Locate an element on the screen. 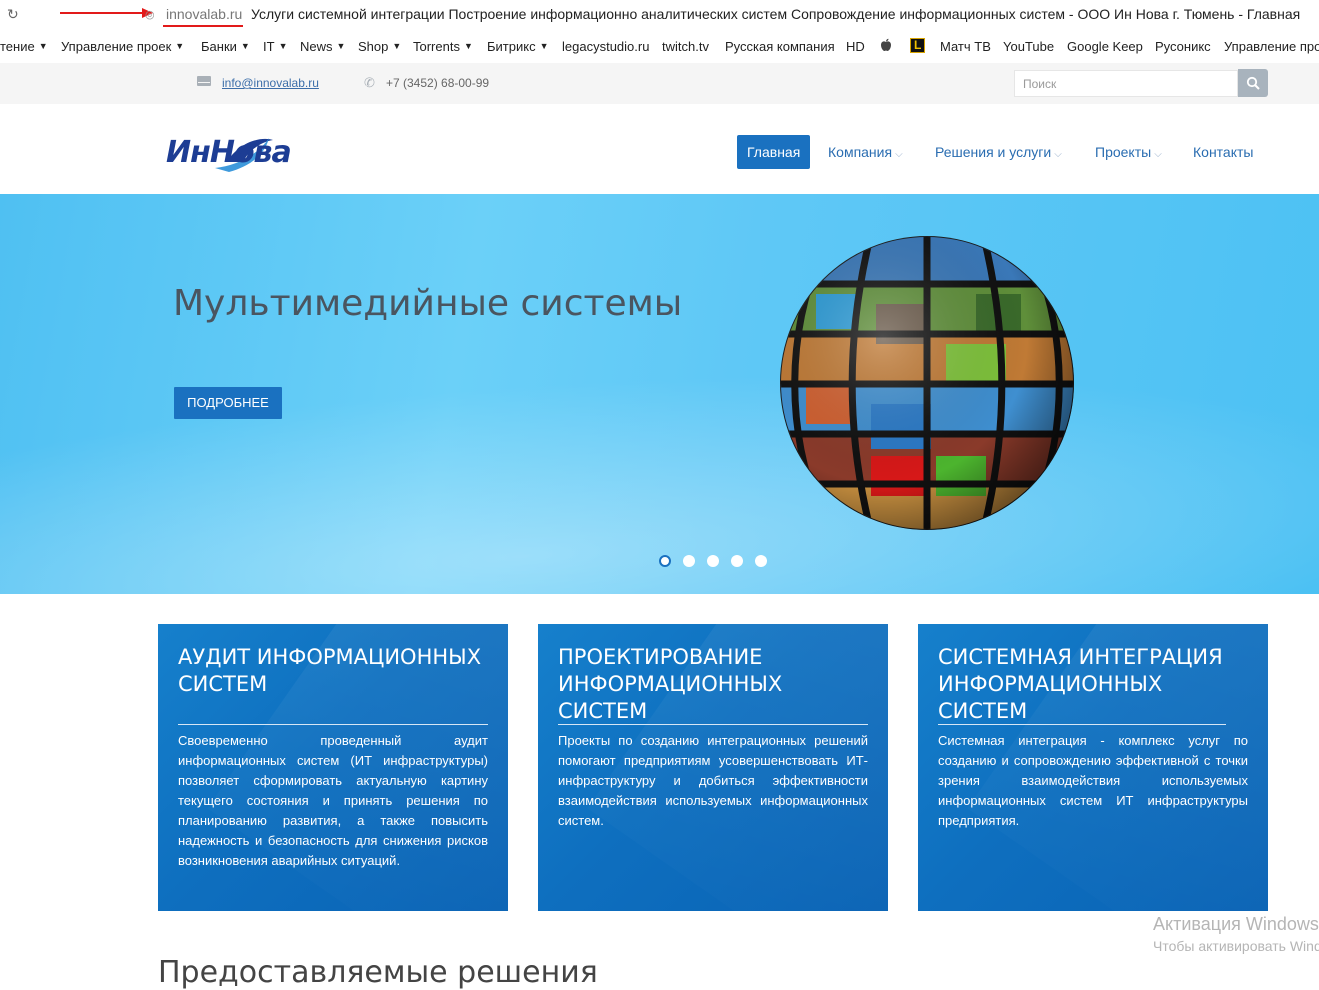 This screenshot has height=990, width=1319. card-title: АУДИТ ИНФОРМАЦИОННЫХ СИСТЕМ is located at coordinates (330, 670).